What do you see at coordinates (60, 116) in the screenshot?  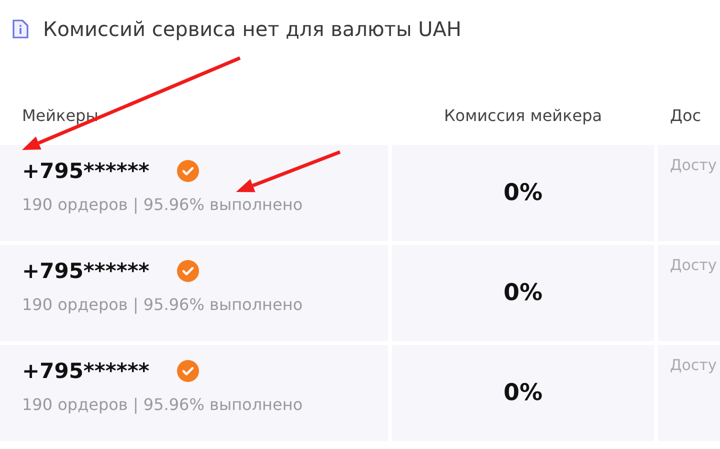 I see `column-header: Мейкеры` at bounding box center [60, 116].